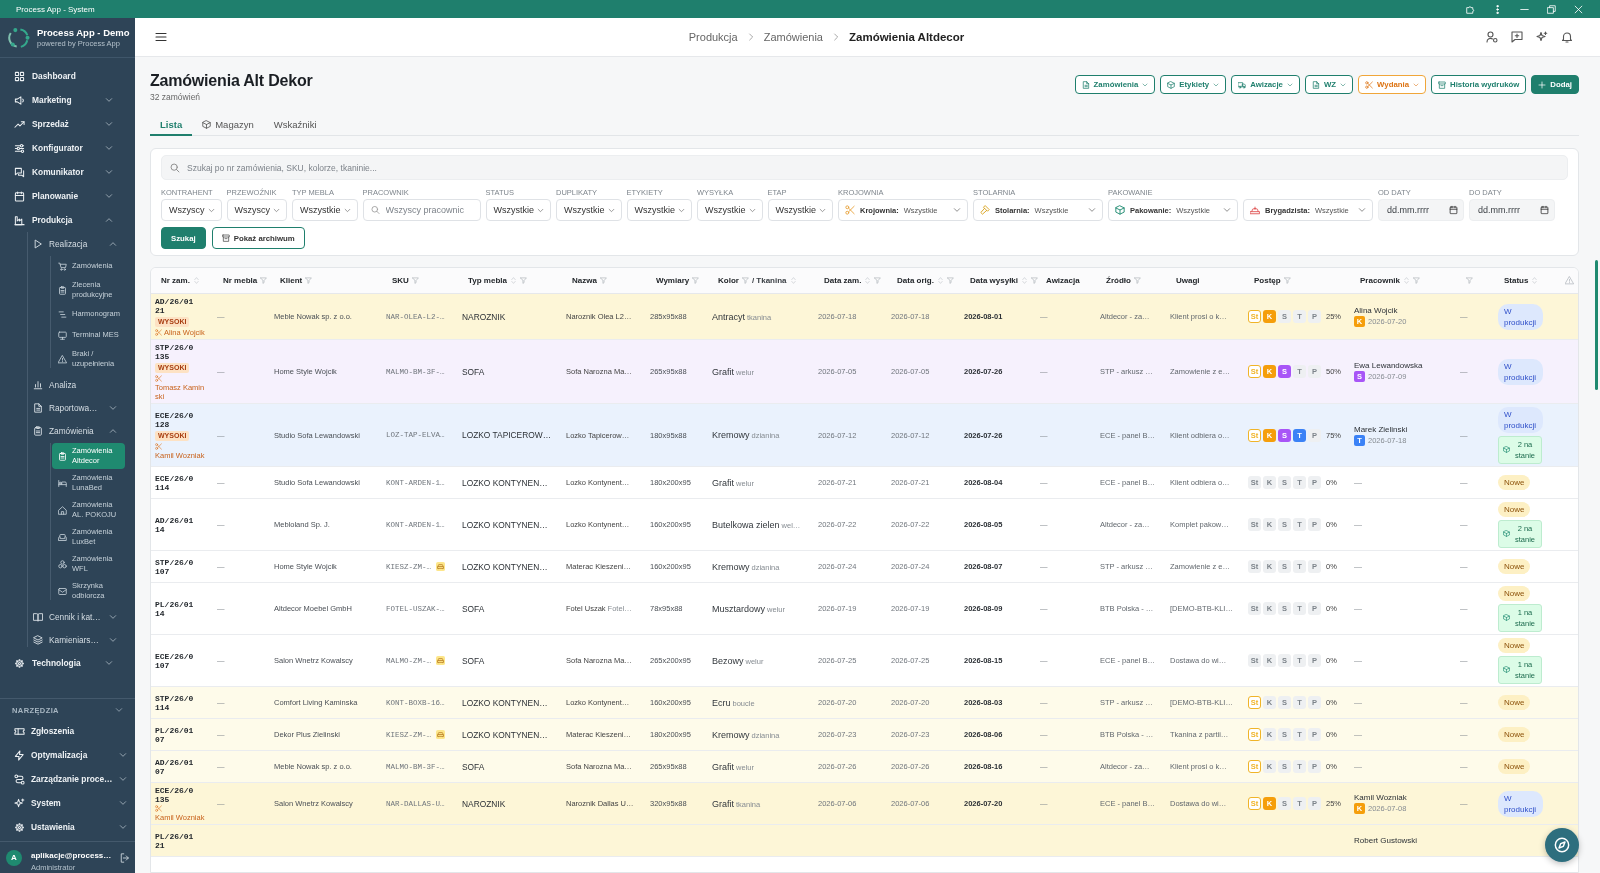  Describe the element at coordinates (175, 840) in the screenshot. I see `order-number: PL/26/0121` at that location.